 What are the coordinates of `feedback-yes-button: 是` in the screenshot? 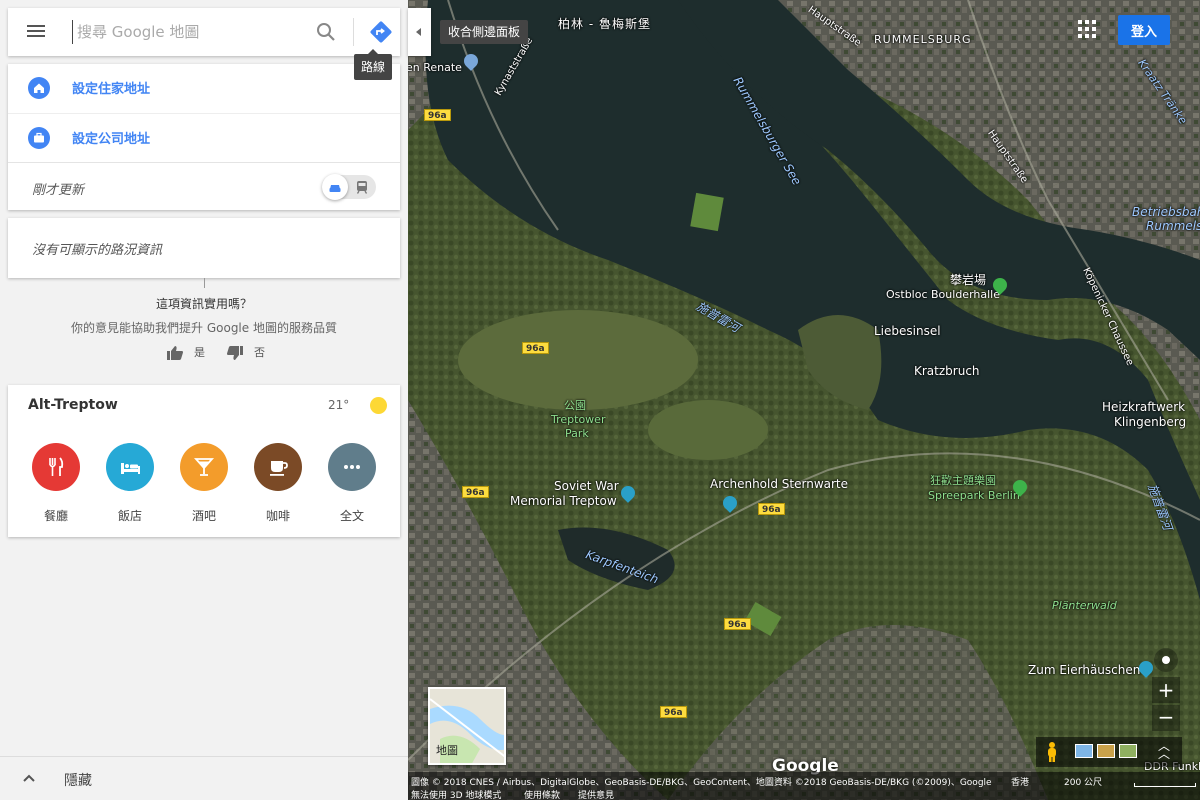 It's located at (185, 354).